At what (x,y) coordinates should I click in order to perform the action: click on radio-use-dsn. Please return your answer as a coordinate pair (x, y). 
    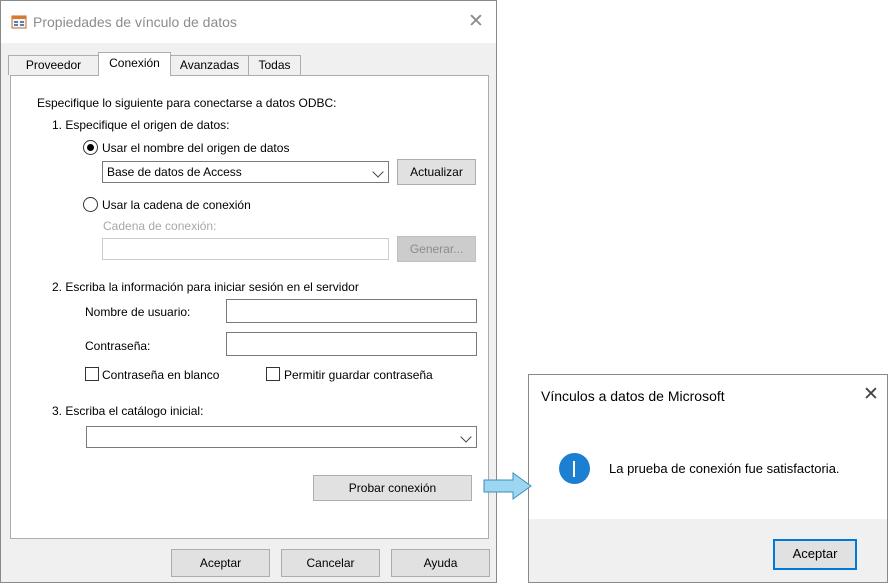
    Looking at the image, I should click on (90, 147).